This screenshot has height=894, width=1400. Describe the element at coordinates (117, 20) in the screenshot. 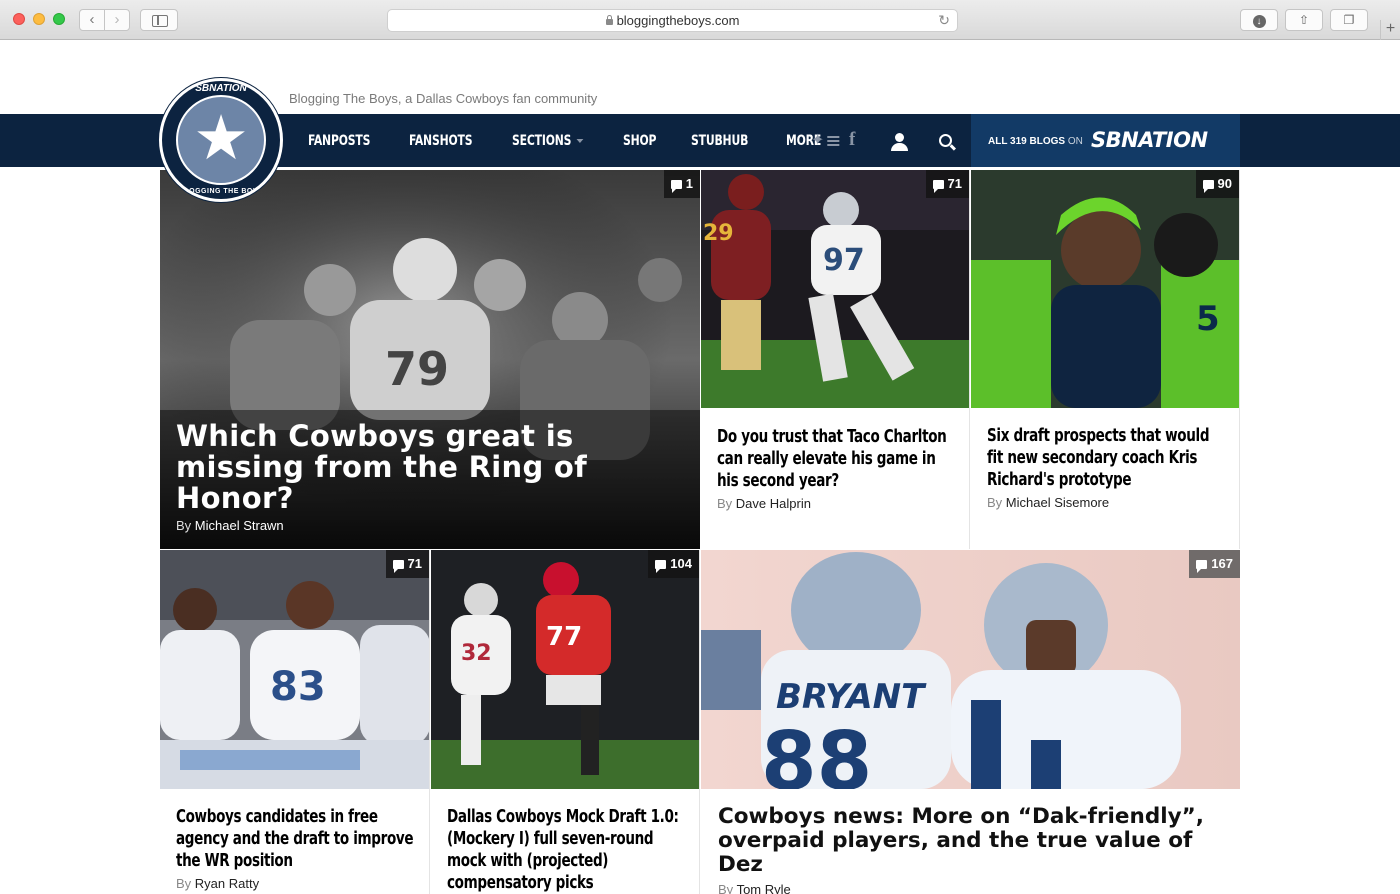

I see `forward-button: ›` at that location.